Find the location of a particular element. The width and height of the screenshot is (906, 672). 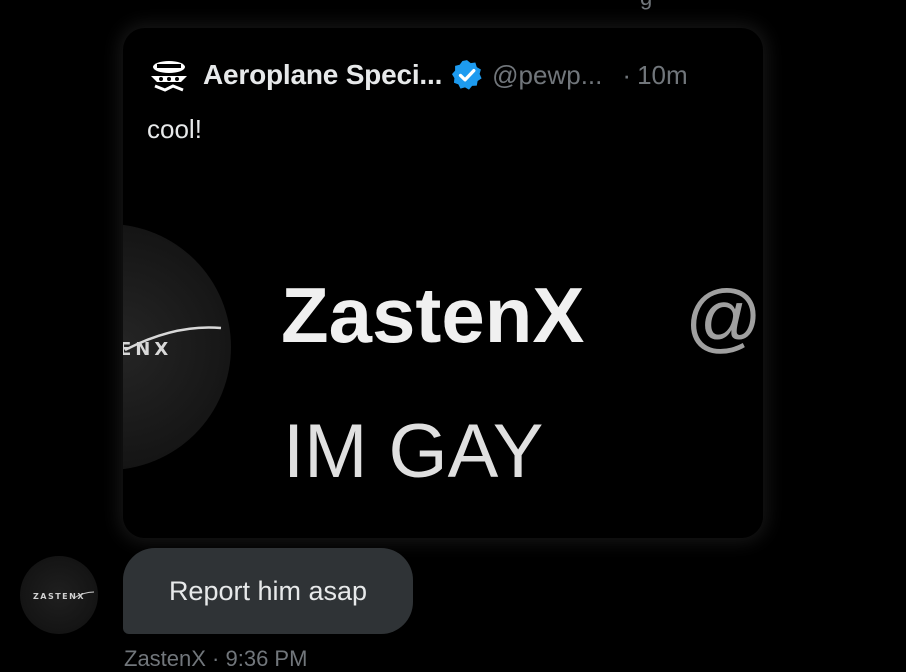

image-avatar-logo-text: ENX is located at coordinates (147, 349).